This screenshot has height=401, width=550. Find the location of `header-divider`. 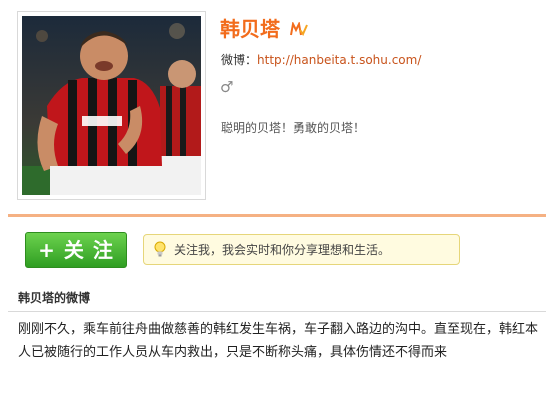

header-divider is located at coordinates (277, 215).